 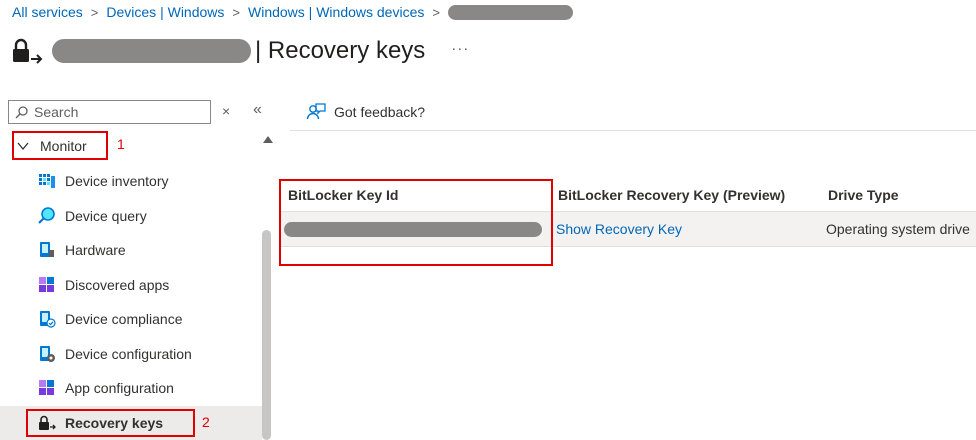 I want to click on sidebar-item-discovered-apps: Discovered apps, so click(x=131, y=285).